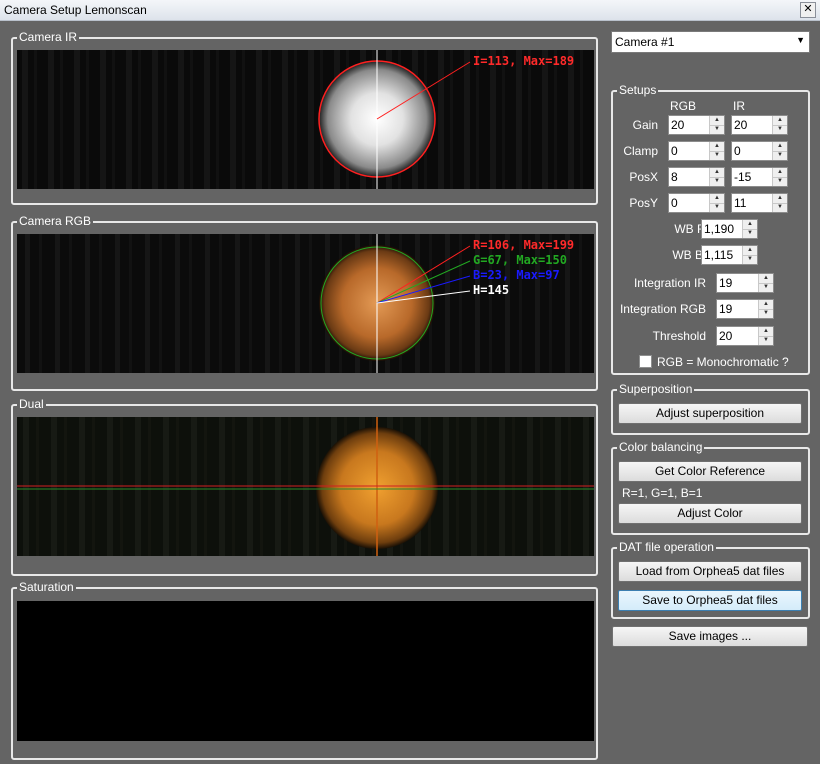 Image resolution: width=820 pixels, height=764 pixels. Describe the element at coordinates (759, 177) in the screenshot. I see `posx-ir-input: -15 ▲ ▼` at that location.